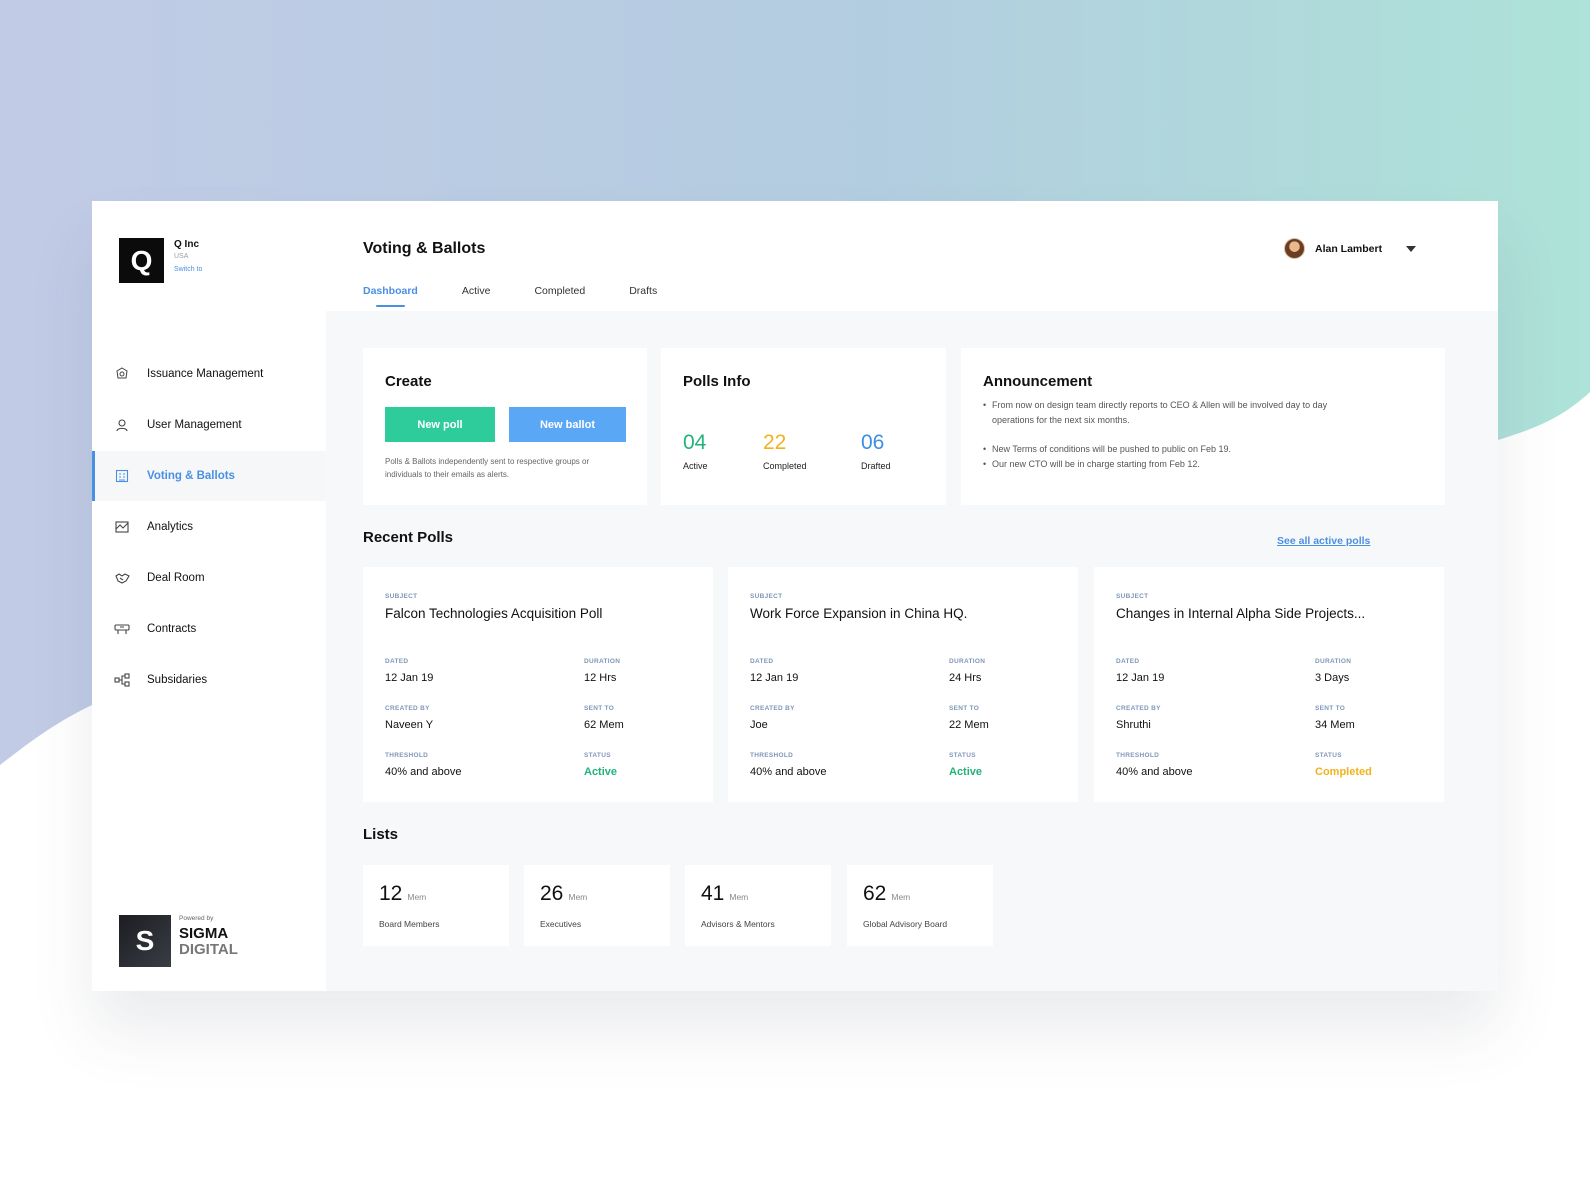 Image resolution: width=1590 pixels, height=1193 pixels. Describe the element at coordinates (209, 629) in the screenshot. I see `sidebar-item-contracts: Contracts` at that location.